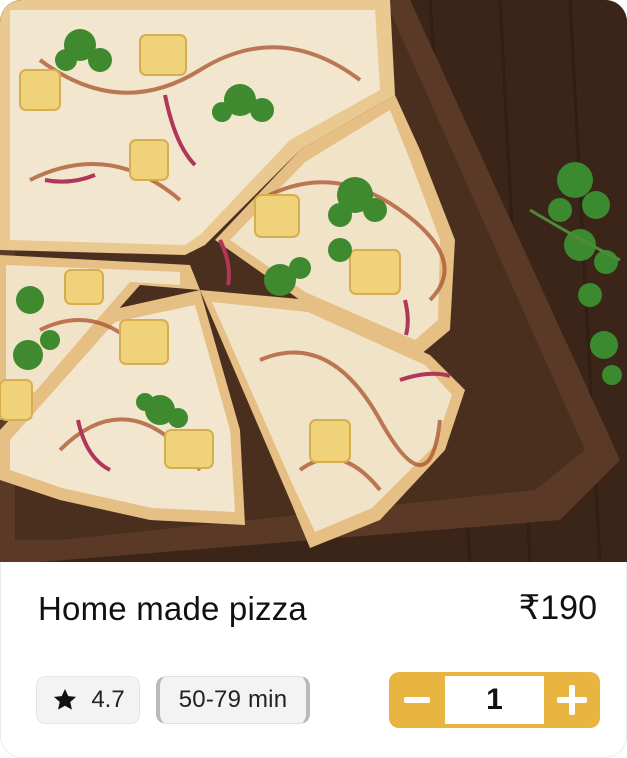 The height and width of the screenshot is (758, 627). I want to click on quantity-stepper: 1, so click(494, 700).